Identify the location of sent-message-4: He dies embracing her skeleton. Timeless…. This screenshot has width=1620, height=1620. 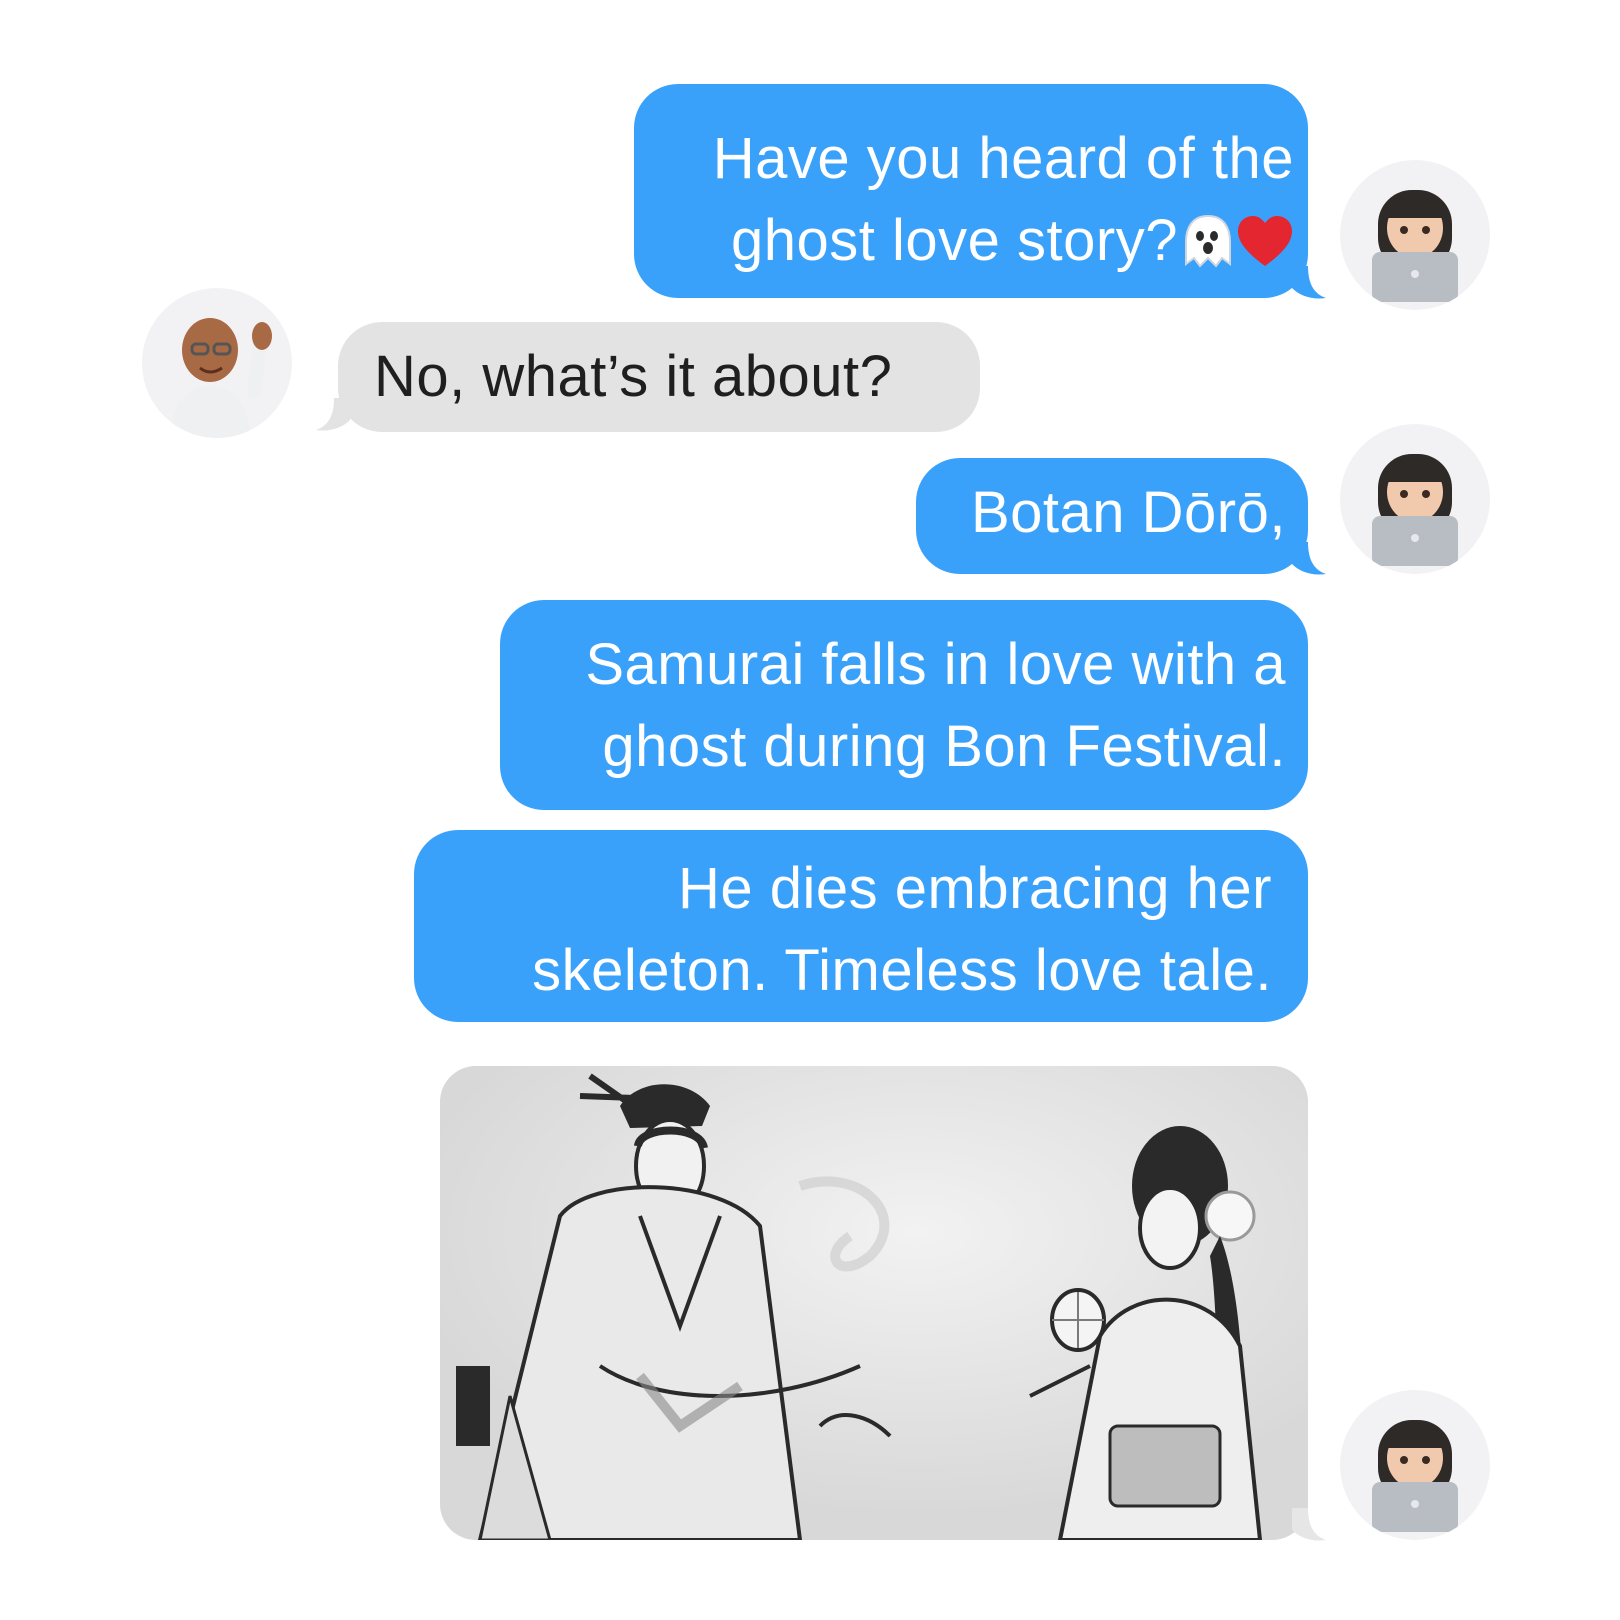
(861, 926).